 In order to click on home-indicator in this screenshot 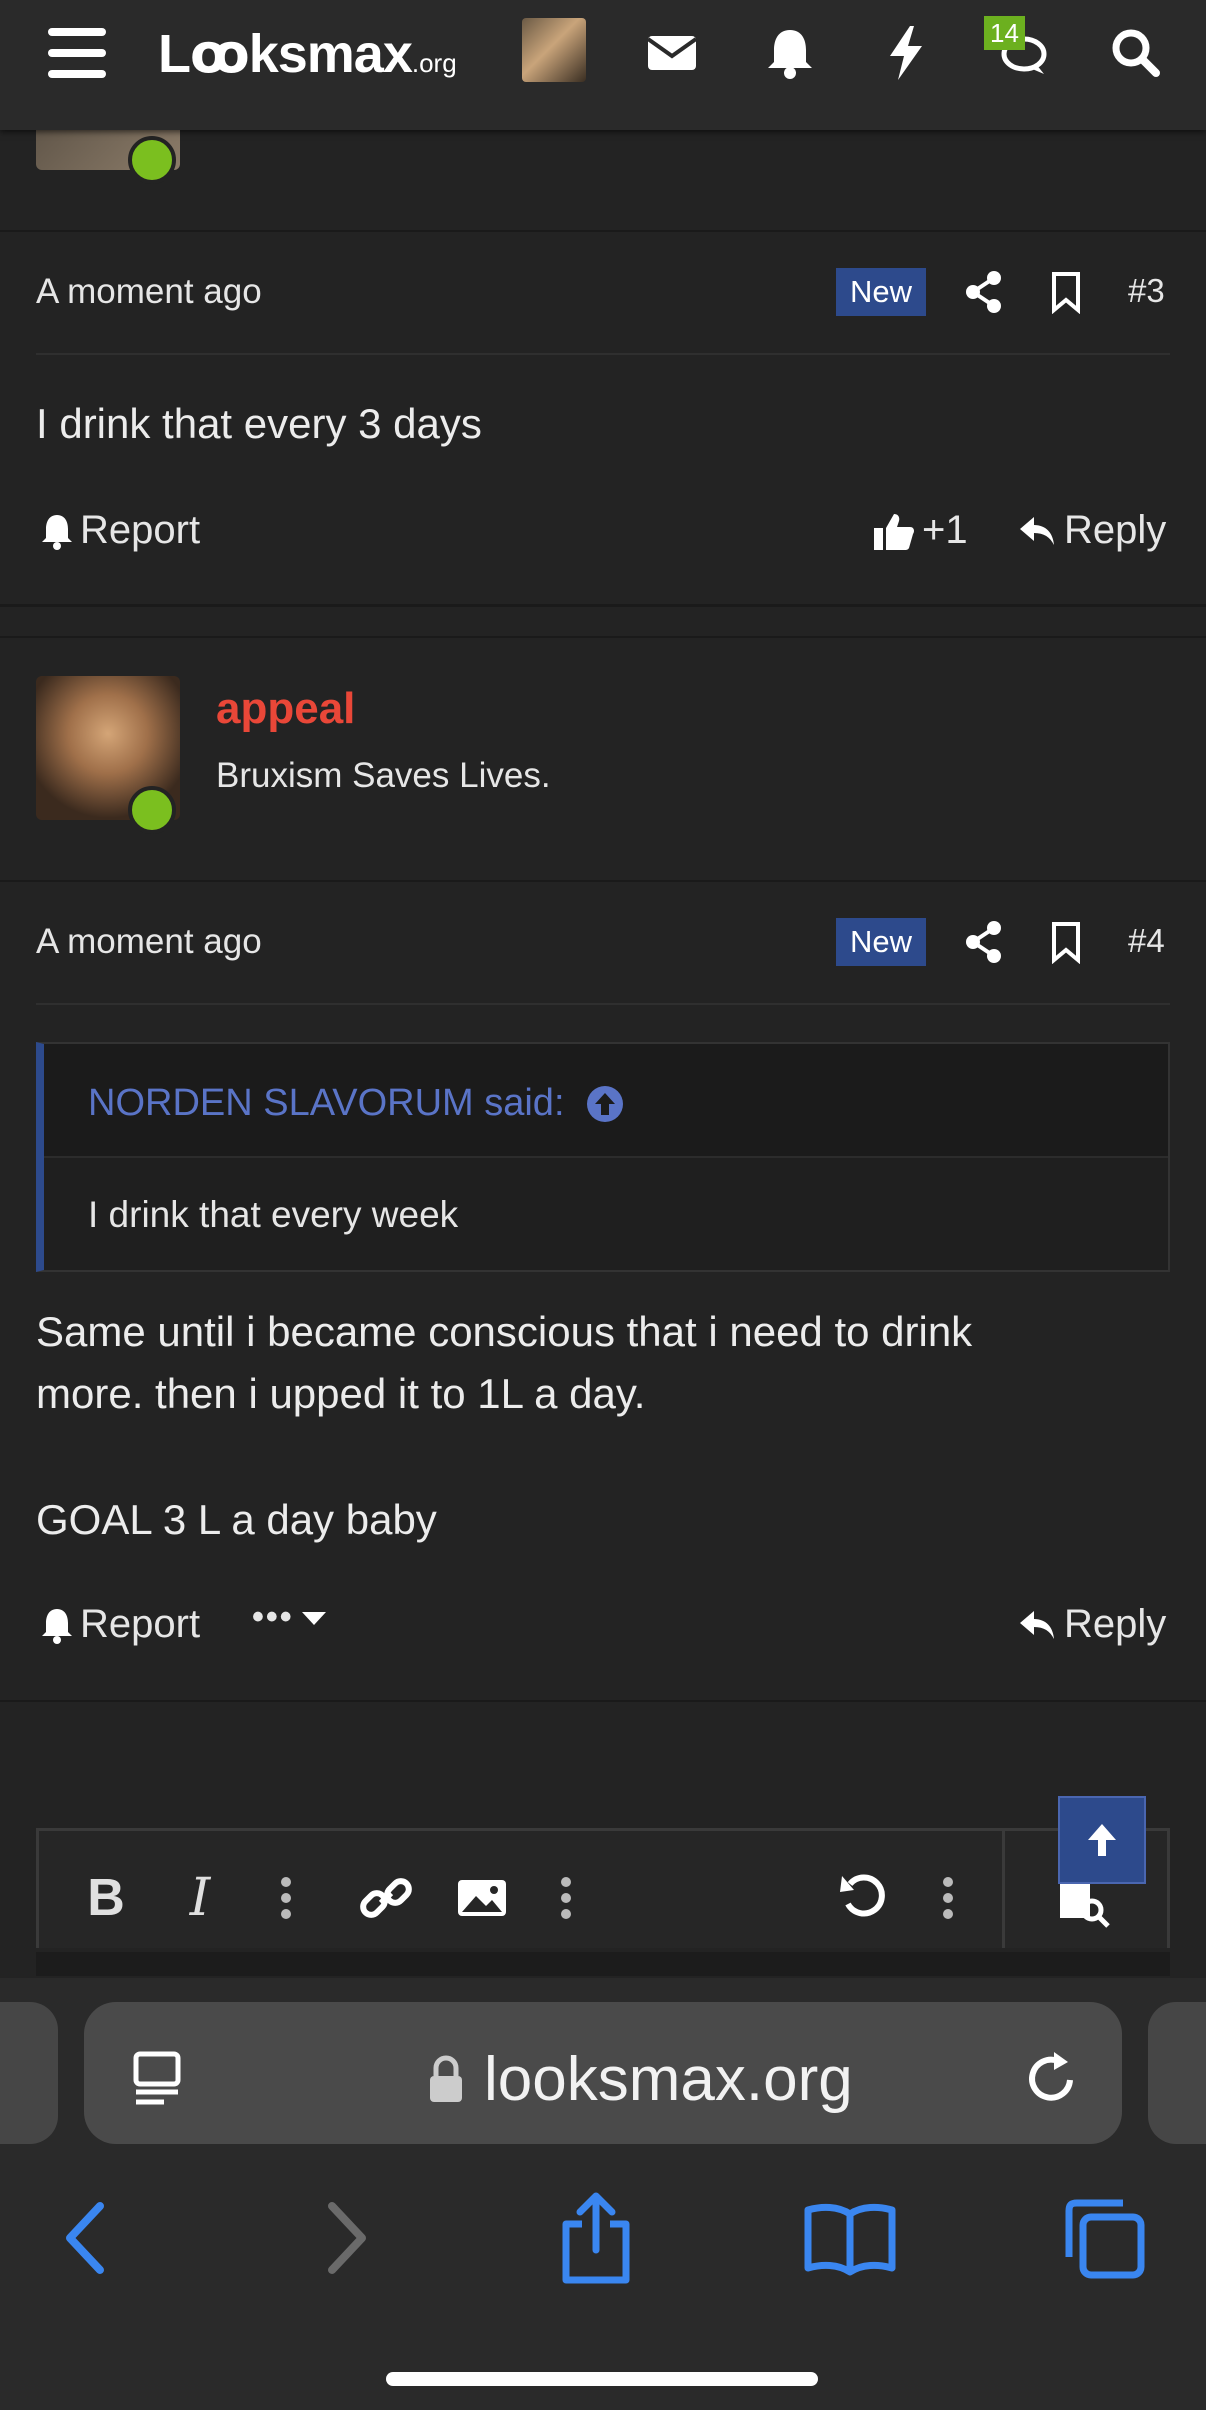, I will do `click(602, 2379)`.